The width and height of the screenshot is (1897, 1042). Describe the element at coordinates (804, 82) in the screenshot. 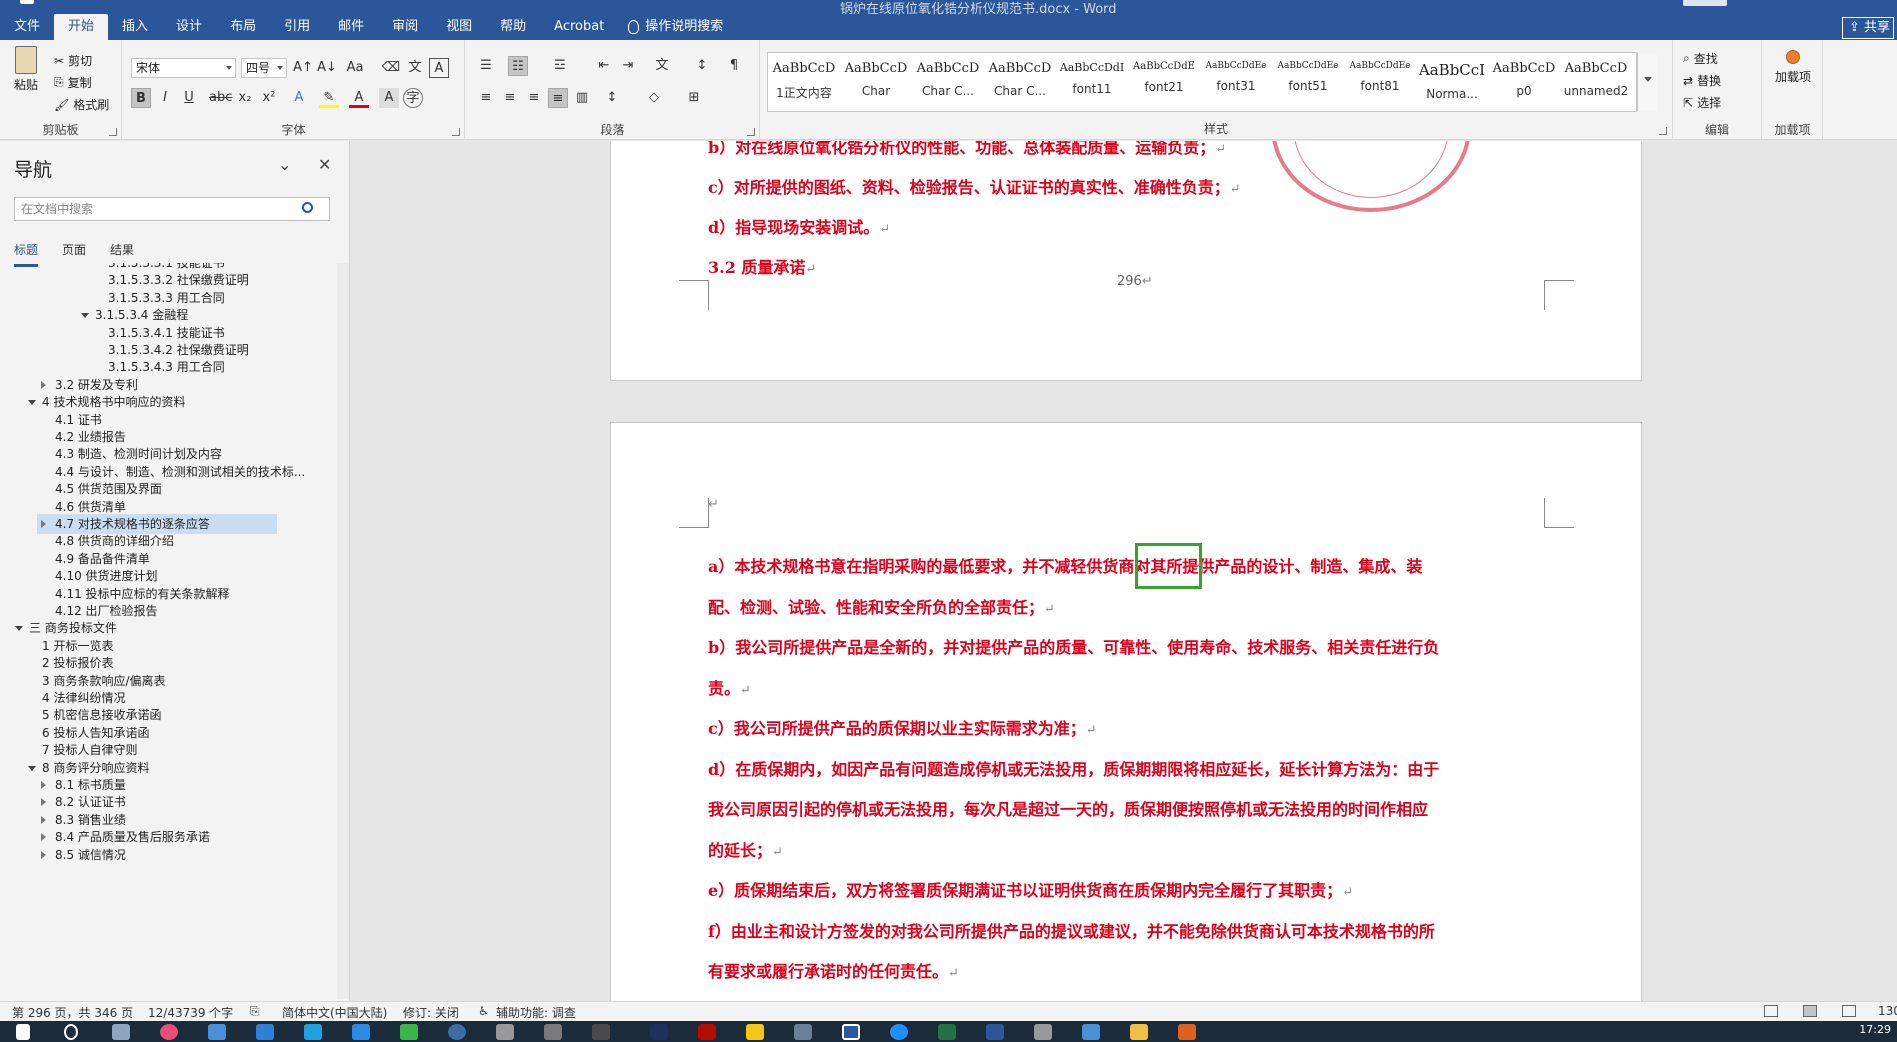

I see `style-item: AaBbCcD 1正文内容` at that location.